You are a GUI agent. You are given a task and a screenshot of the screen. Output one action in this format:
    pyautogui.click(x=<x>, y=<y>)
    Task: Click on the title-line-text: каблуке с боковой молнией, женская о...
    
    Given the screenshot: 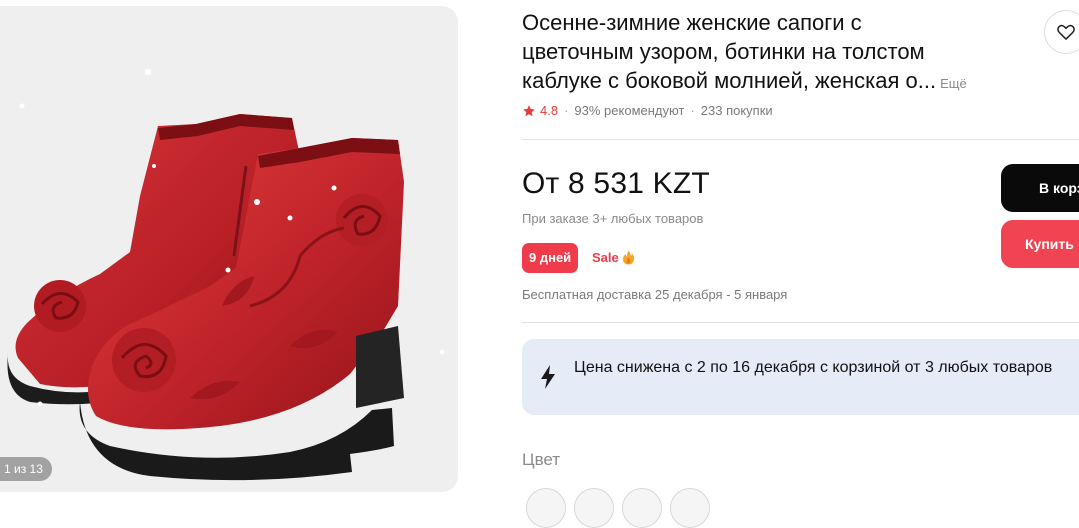 What is the action you would take?
    pyautogui.click(x=729, y=80)
    